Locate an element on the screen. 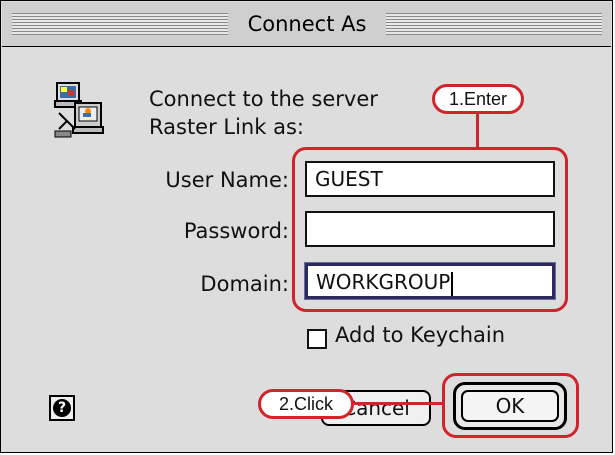 This screenshot has height=455, width=615. help-icon: ? is located at coordinates (62, 408).